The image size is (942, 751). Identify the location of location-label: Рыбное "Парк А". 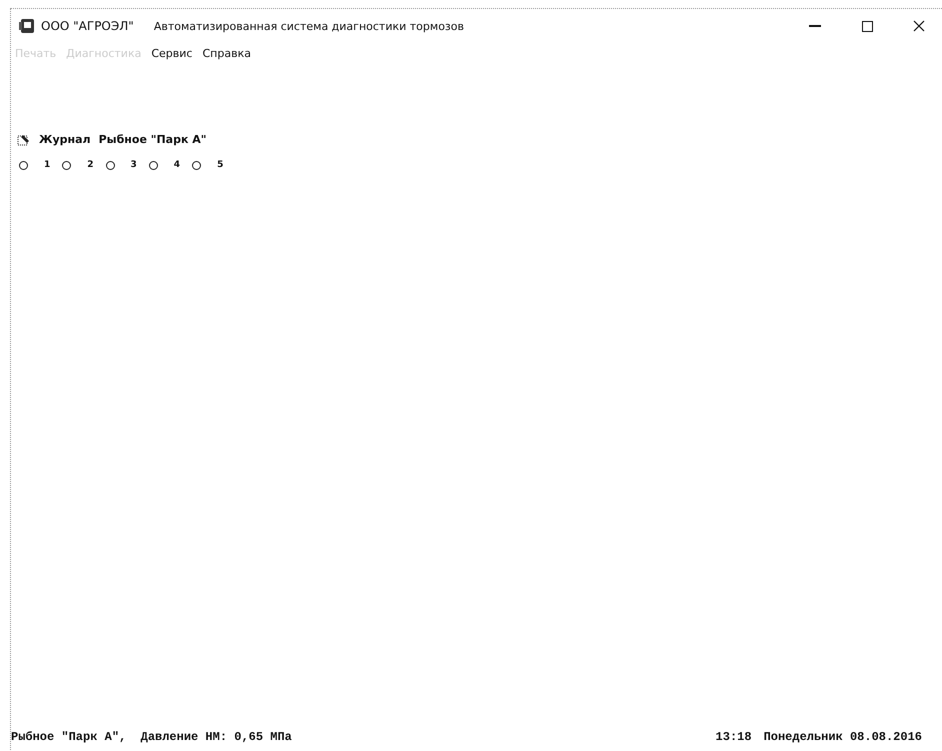
(152, 139).